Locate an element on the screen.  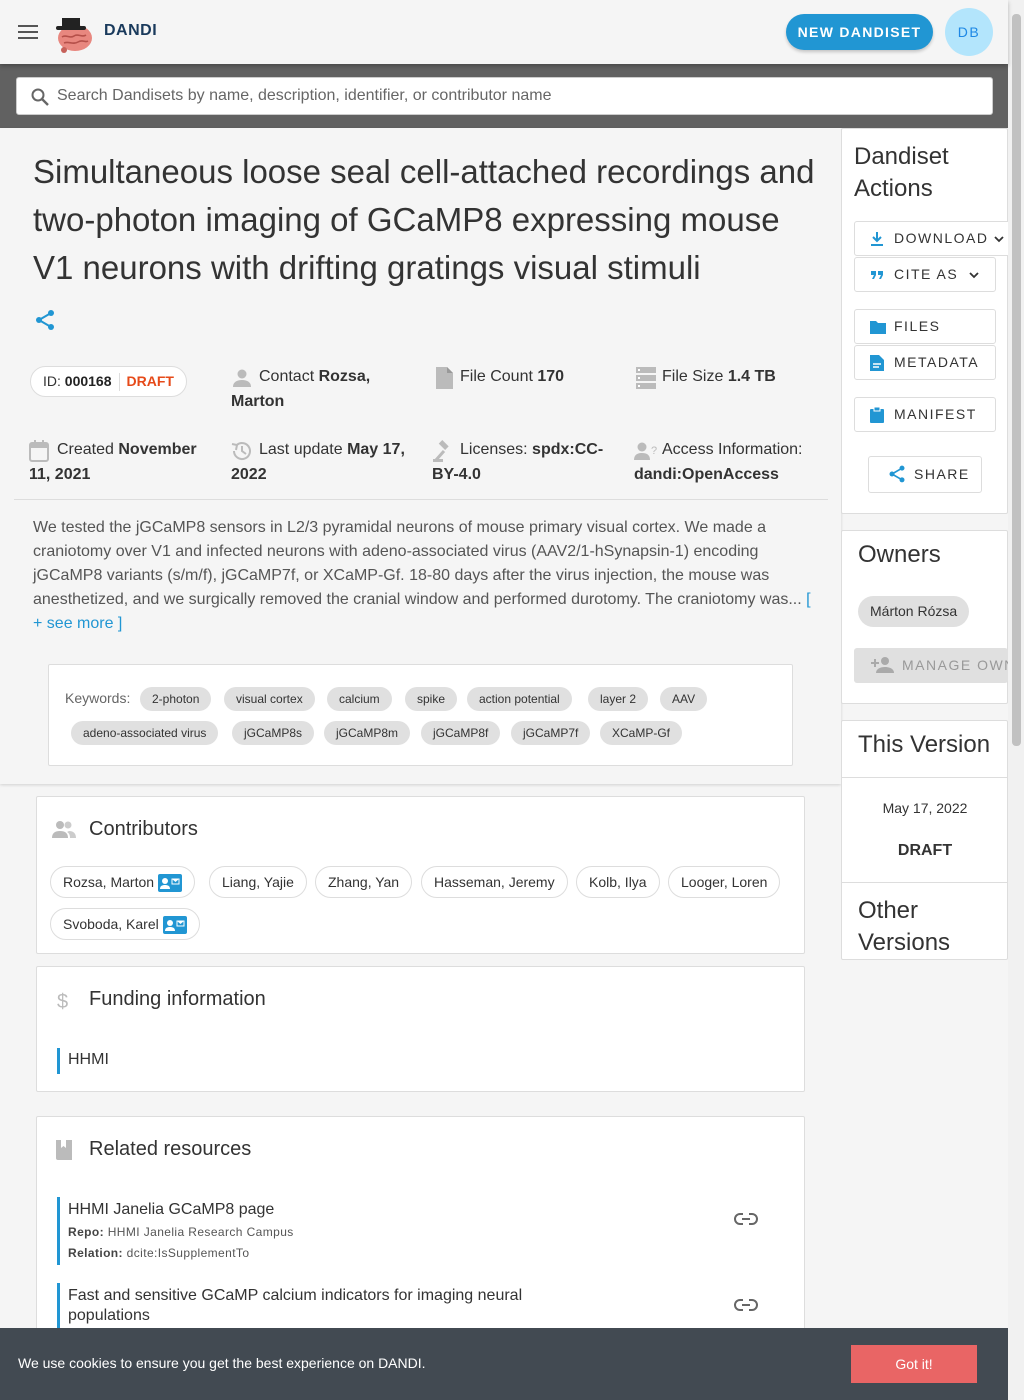
files-button: FILES is located at coordinates (925, 326).